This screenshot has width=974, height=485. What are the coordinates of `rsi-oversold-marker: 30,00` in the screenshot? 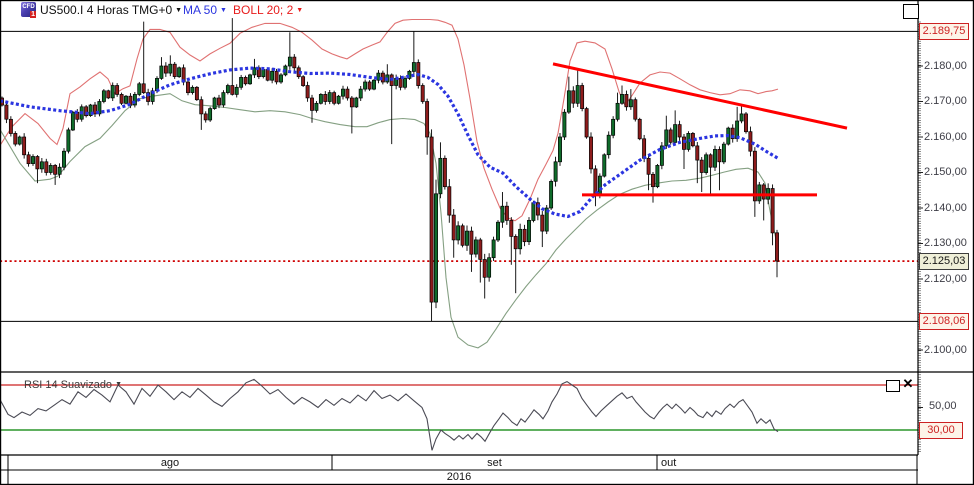 It's located at (941, 430).